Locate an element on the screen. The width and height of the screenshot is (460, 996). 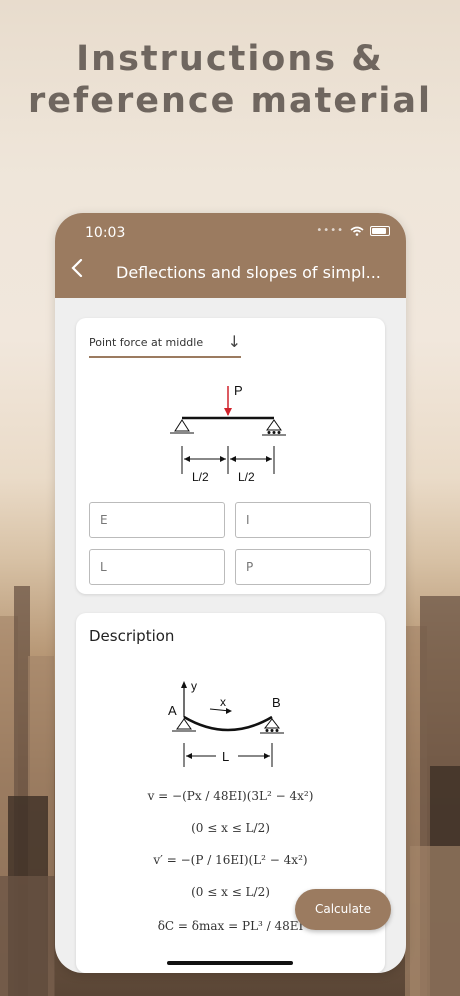
headline: Instructions & reference material is located at coordinates (230, 80).